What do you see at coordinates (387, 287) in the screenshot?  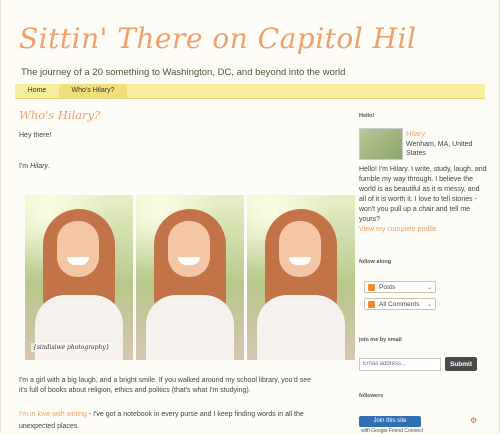 I see `posts-label: Posts` at bounding box center [387, 287].